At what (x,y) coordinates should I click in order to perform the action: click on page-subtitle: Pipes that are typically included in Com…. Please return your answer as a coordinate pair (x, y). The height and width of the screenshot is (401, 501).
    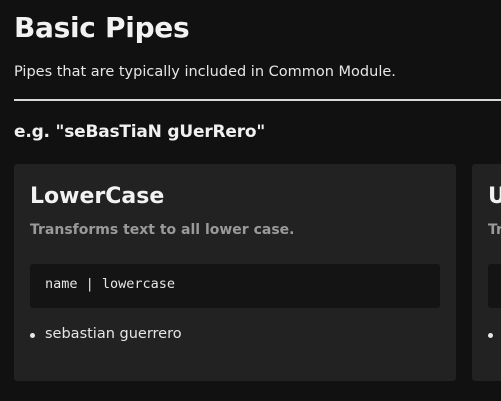
    Looking at the image, I should click on (205, 72).